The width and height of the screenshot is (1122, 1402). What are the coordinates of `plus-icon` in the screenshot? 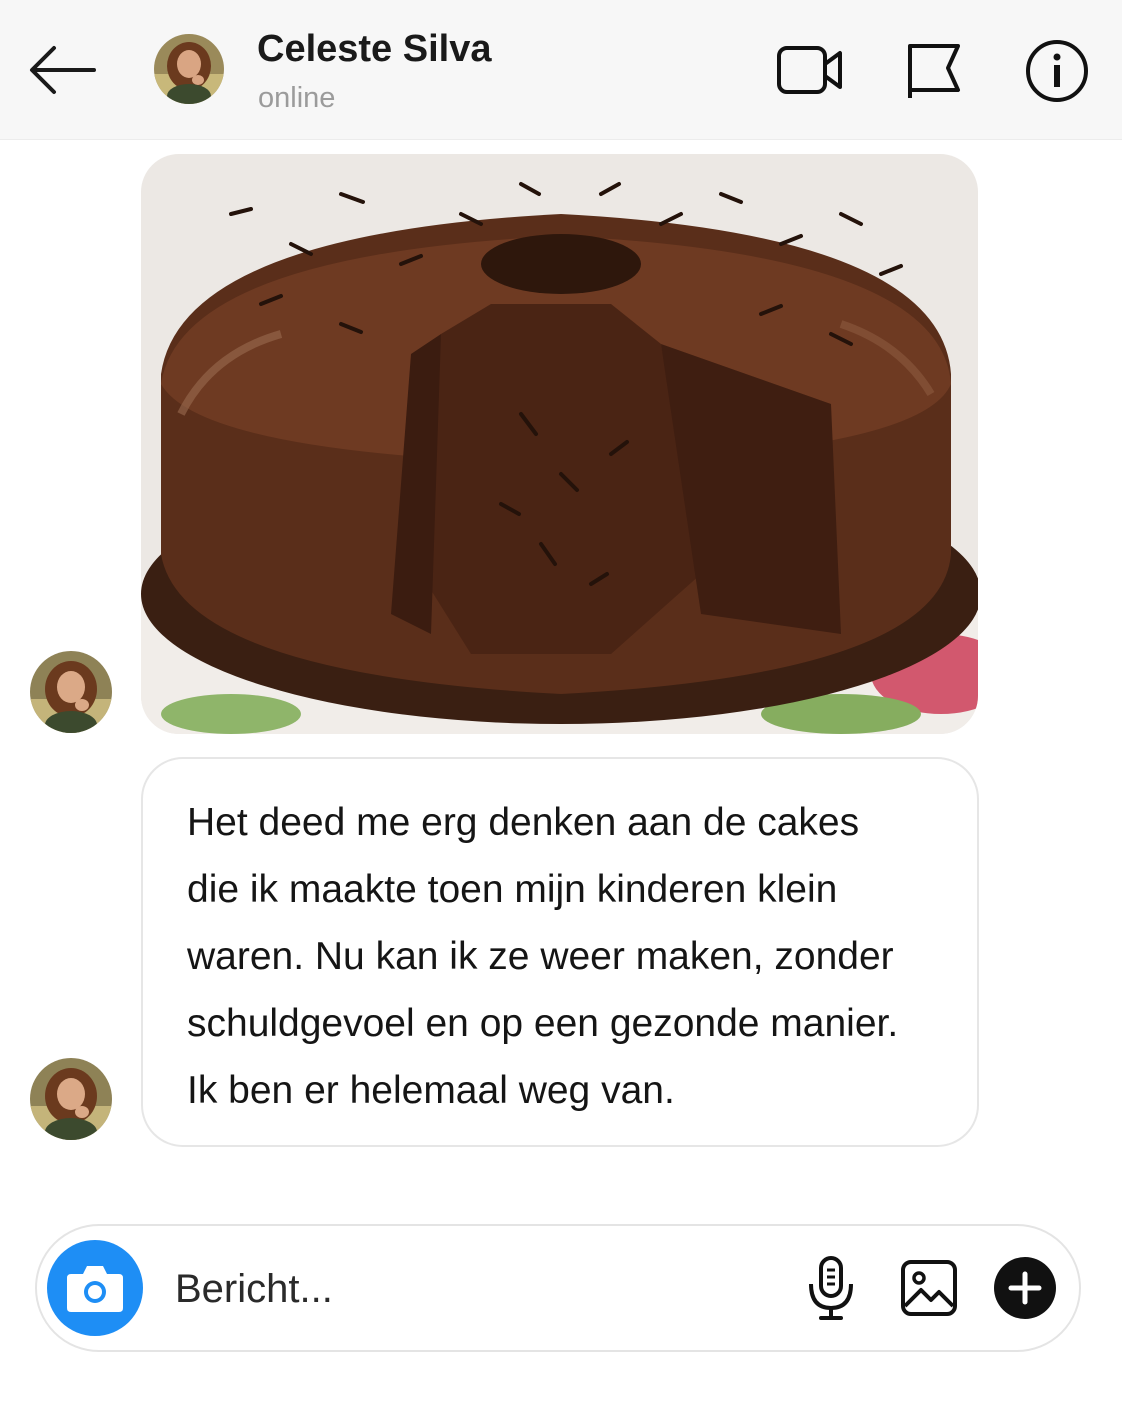 It's located at (1025, 1288).